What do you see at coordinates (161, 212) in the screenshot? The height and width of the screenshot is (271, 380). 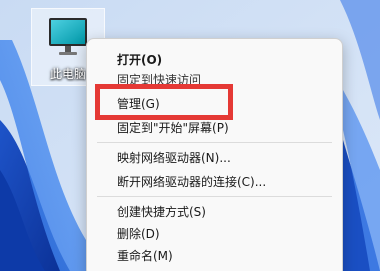 I see `menu-item-create-shortcut: 创建快捷方式(S)` at bounding box center [161, 212].